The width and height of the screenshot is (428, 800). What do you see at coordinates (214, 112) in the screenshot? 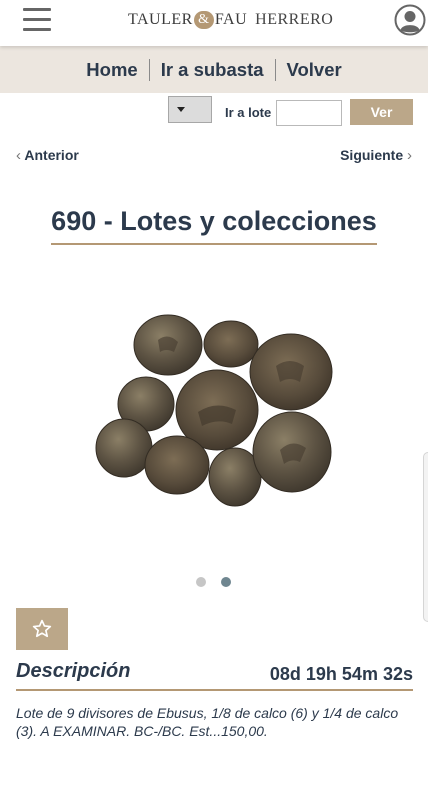
I see `lot-jump-bar: Ir a lote Ver` at bounding box center [214, 112].